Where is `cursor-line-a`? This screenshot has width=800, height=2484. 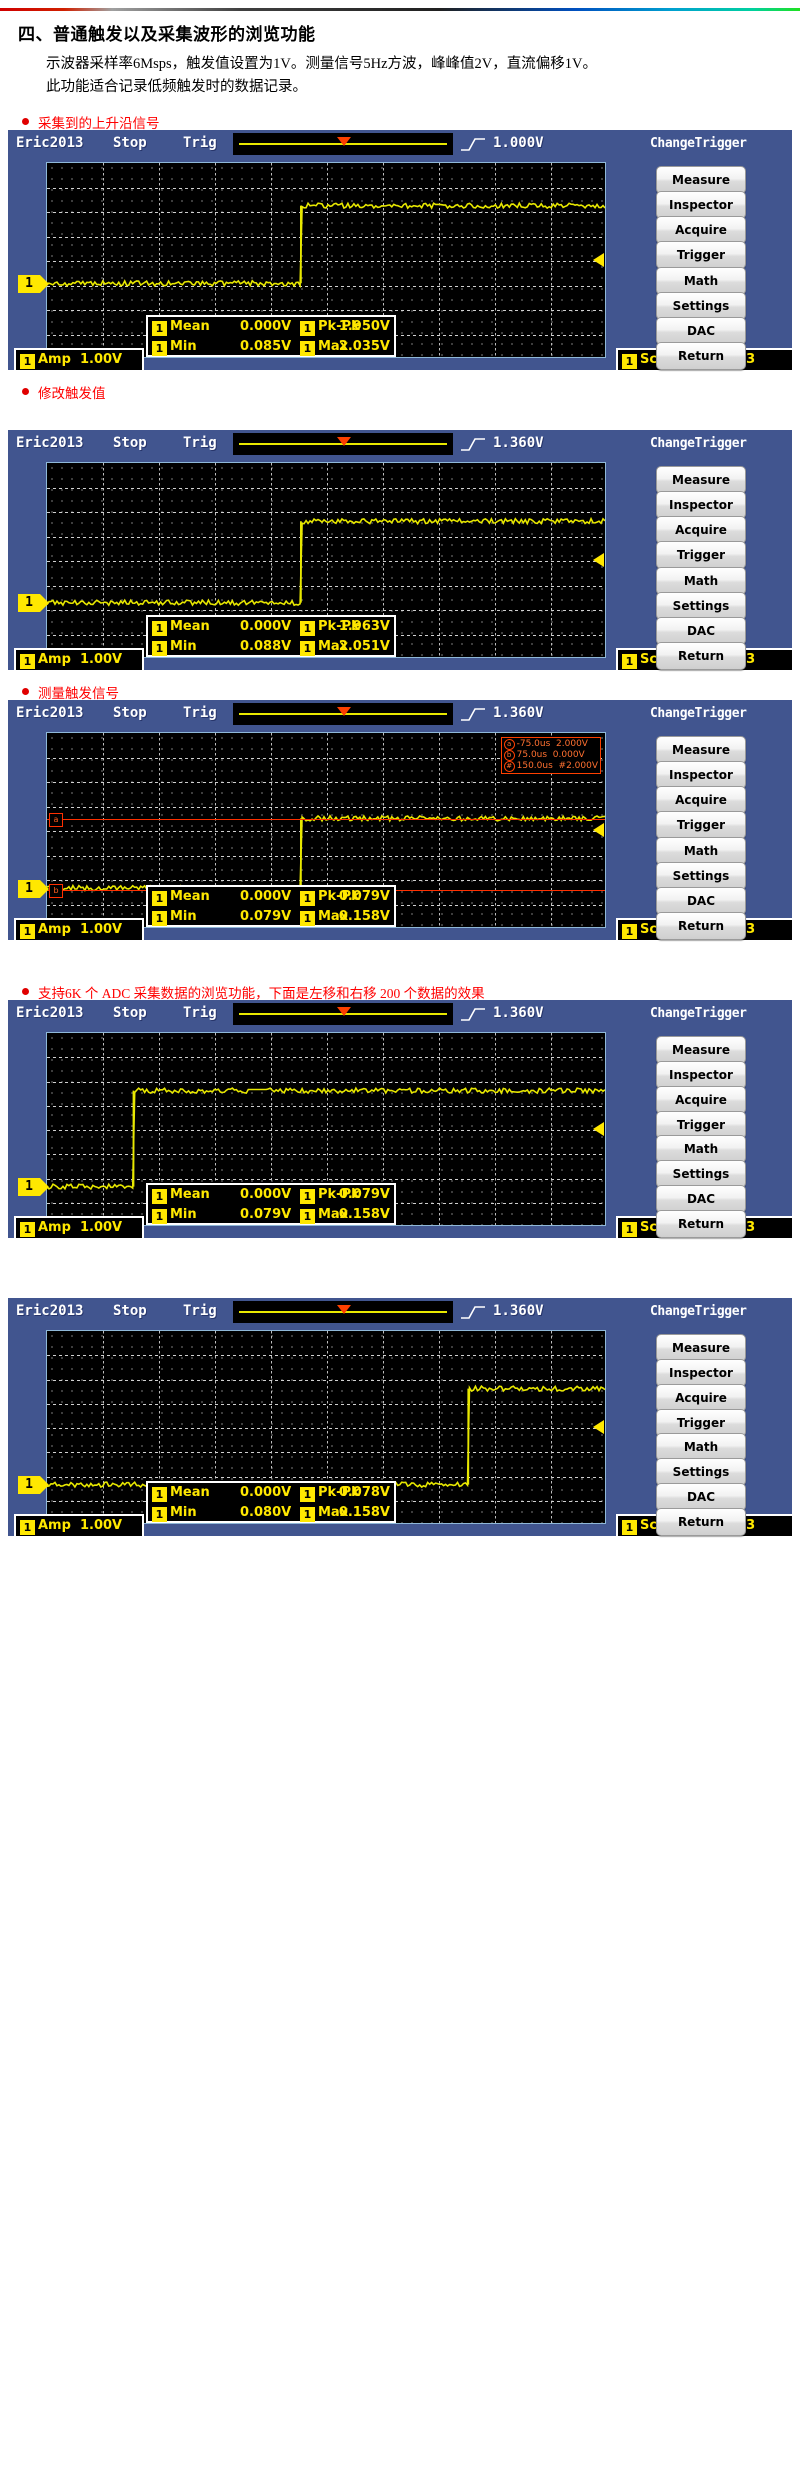 cursor-line-a is located at coordinates (326, 819).